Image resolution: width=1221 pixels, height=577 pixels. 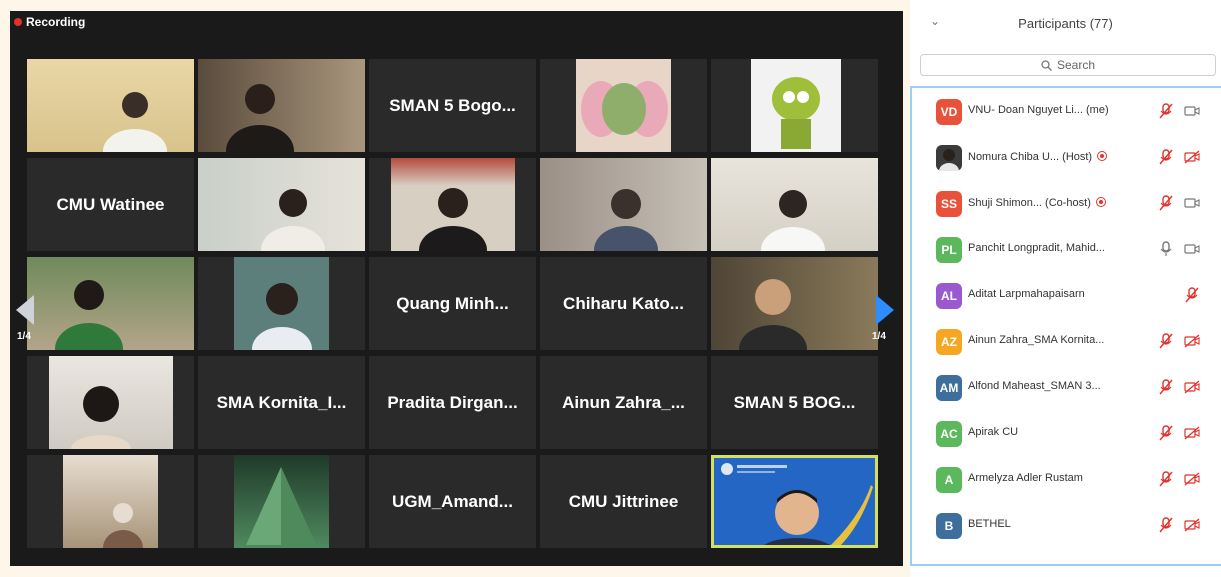 What do you see at coordinates (623, 501) in the screenshot?
I see `video-tile: CMU Jittrinee` at bounding box center [623, 501].